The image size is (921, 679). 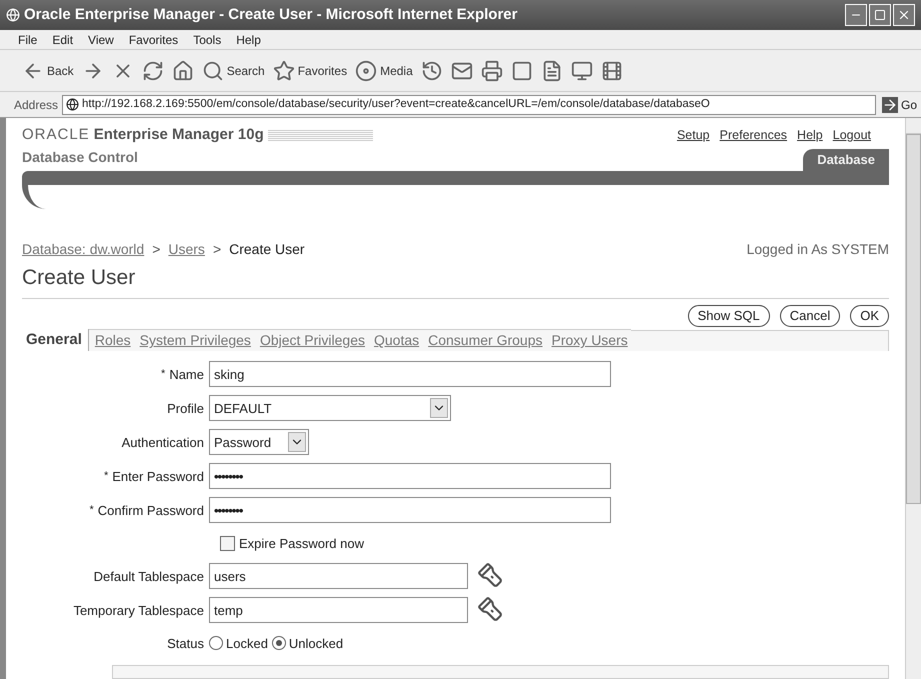 I want to click on home-icon, so click(x=183, y=71).